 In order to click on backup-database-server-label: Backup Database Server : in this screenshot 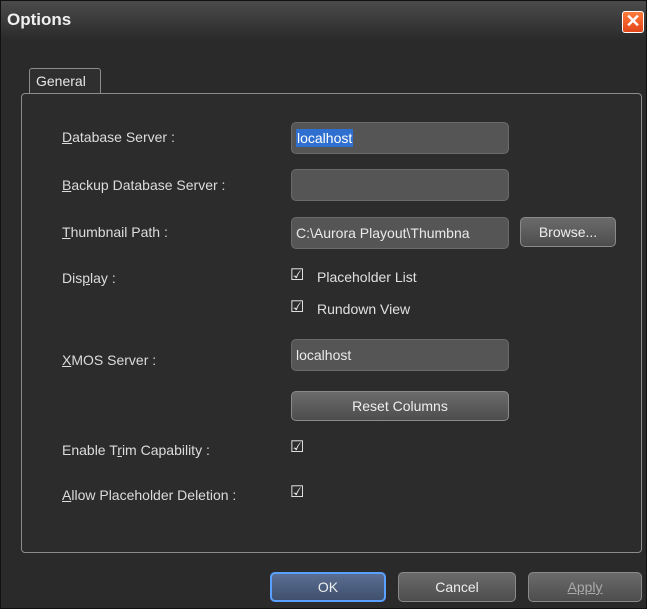, I will do `click(144, 185)`.